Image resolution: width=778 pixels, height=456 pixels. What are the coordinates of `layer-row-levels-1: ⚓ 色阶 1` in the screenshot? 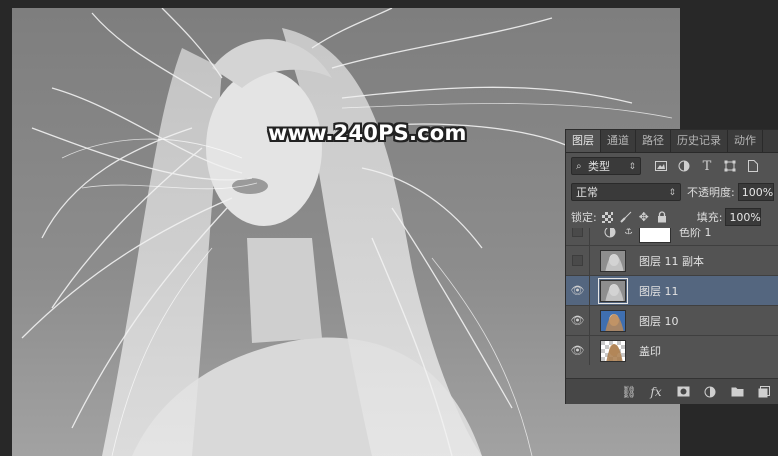 It's located at (672, 237).